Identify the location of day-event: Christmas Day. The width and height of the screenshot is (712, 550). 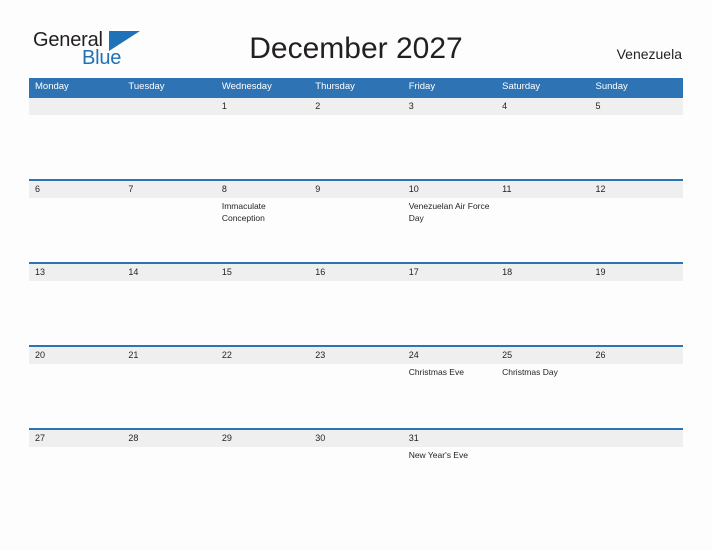
(530, 372).